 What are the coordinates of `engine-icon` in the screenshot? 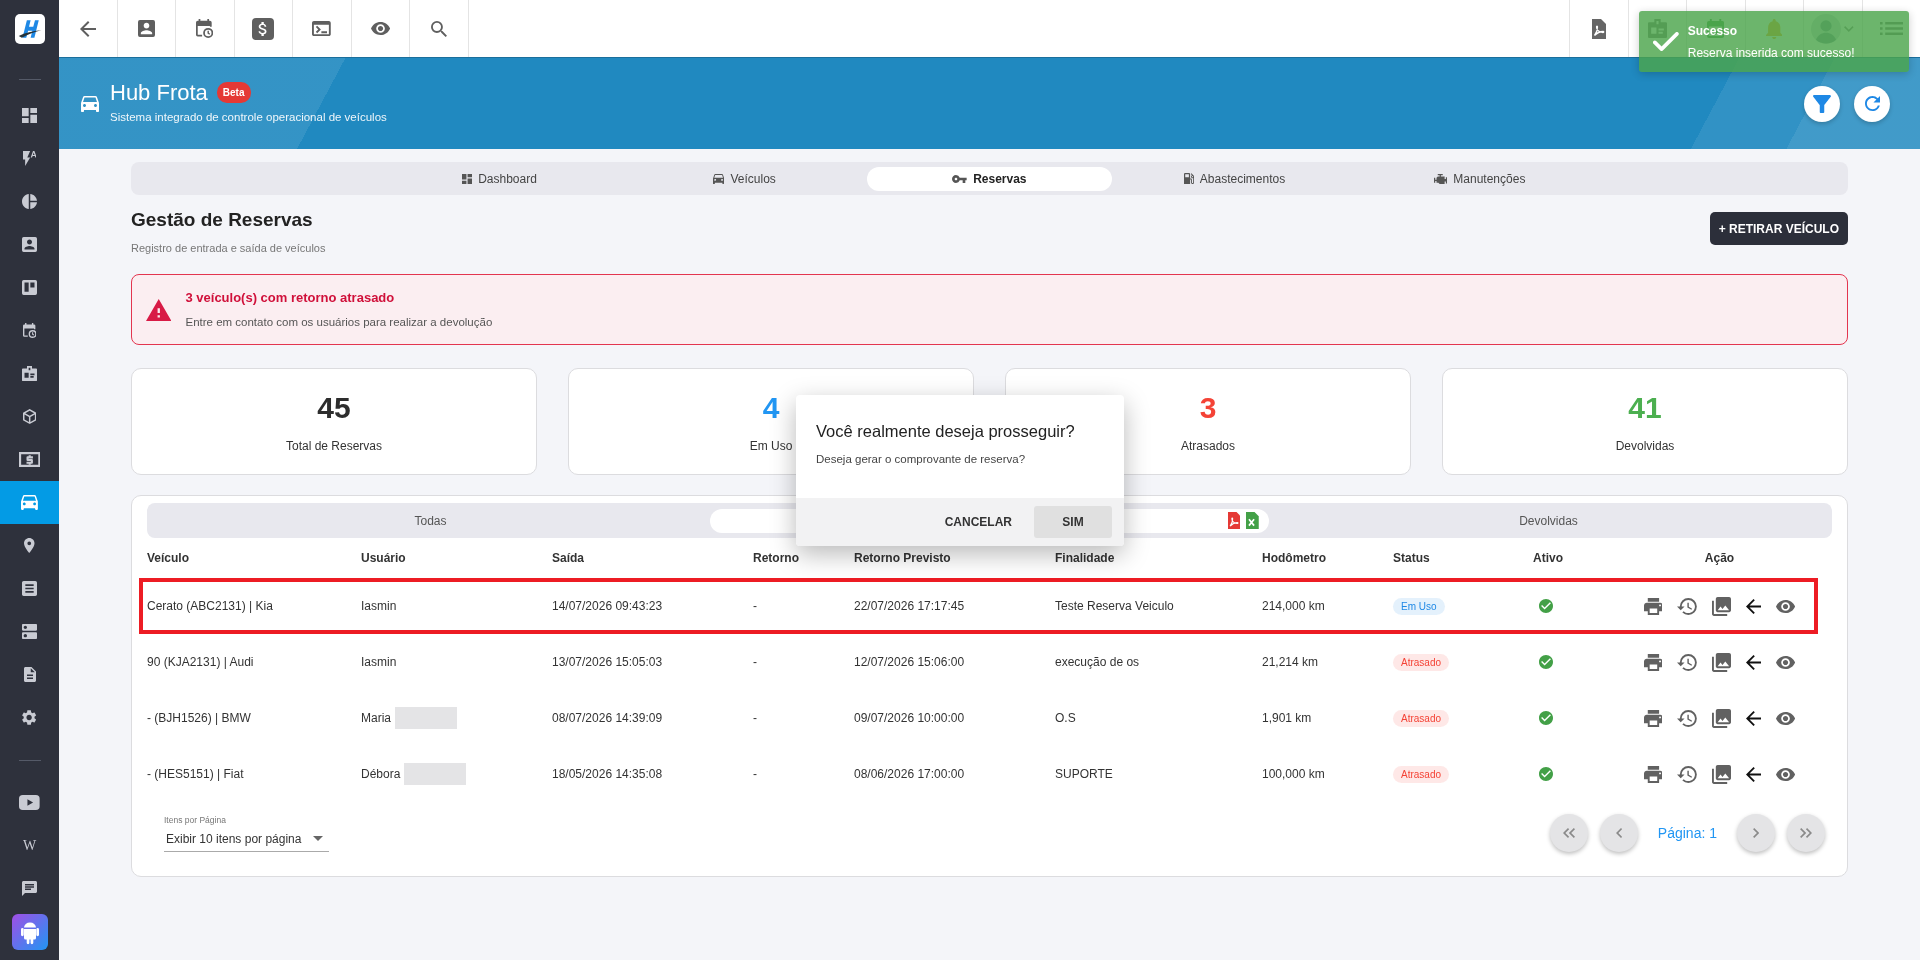 It's located at (1440, 178).